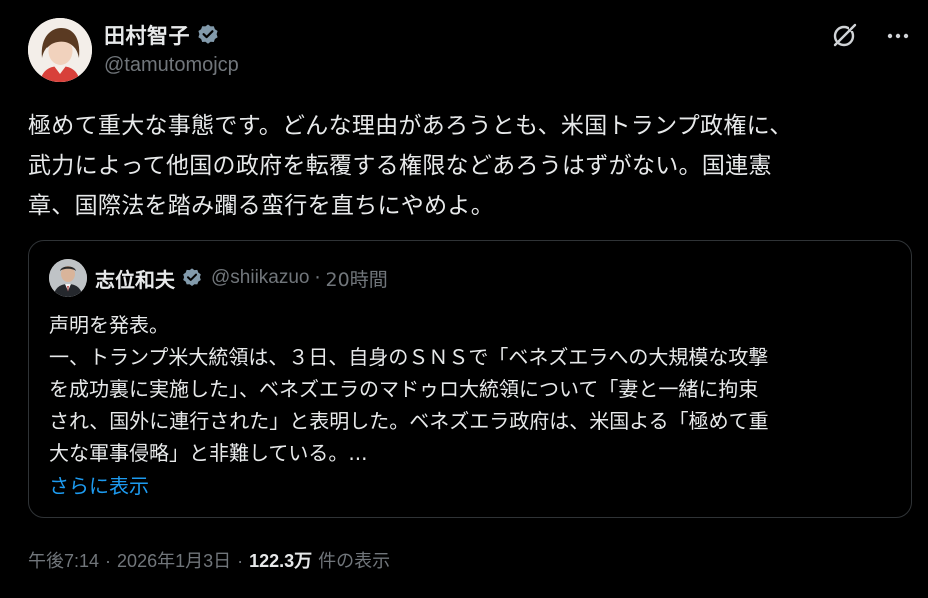  I want to click on quoted-avatar-image, so click(68, 278).